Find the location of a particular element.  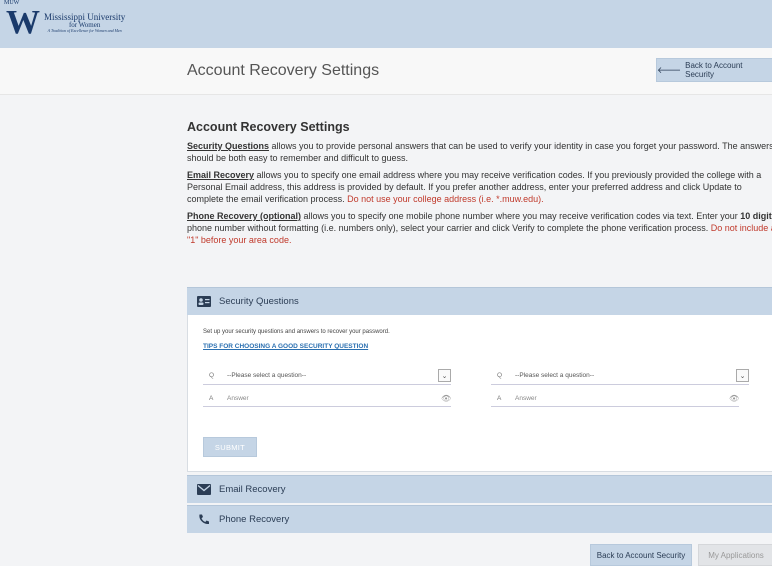

logo-mark: MUW W is located at coordinates (22, 20).